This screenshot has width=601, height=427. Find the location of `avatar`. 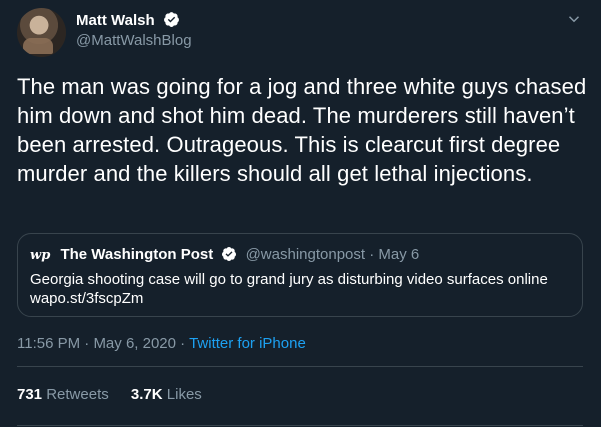

avatar is located at coordinates (41, 32).